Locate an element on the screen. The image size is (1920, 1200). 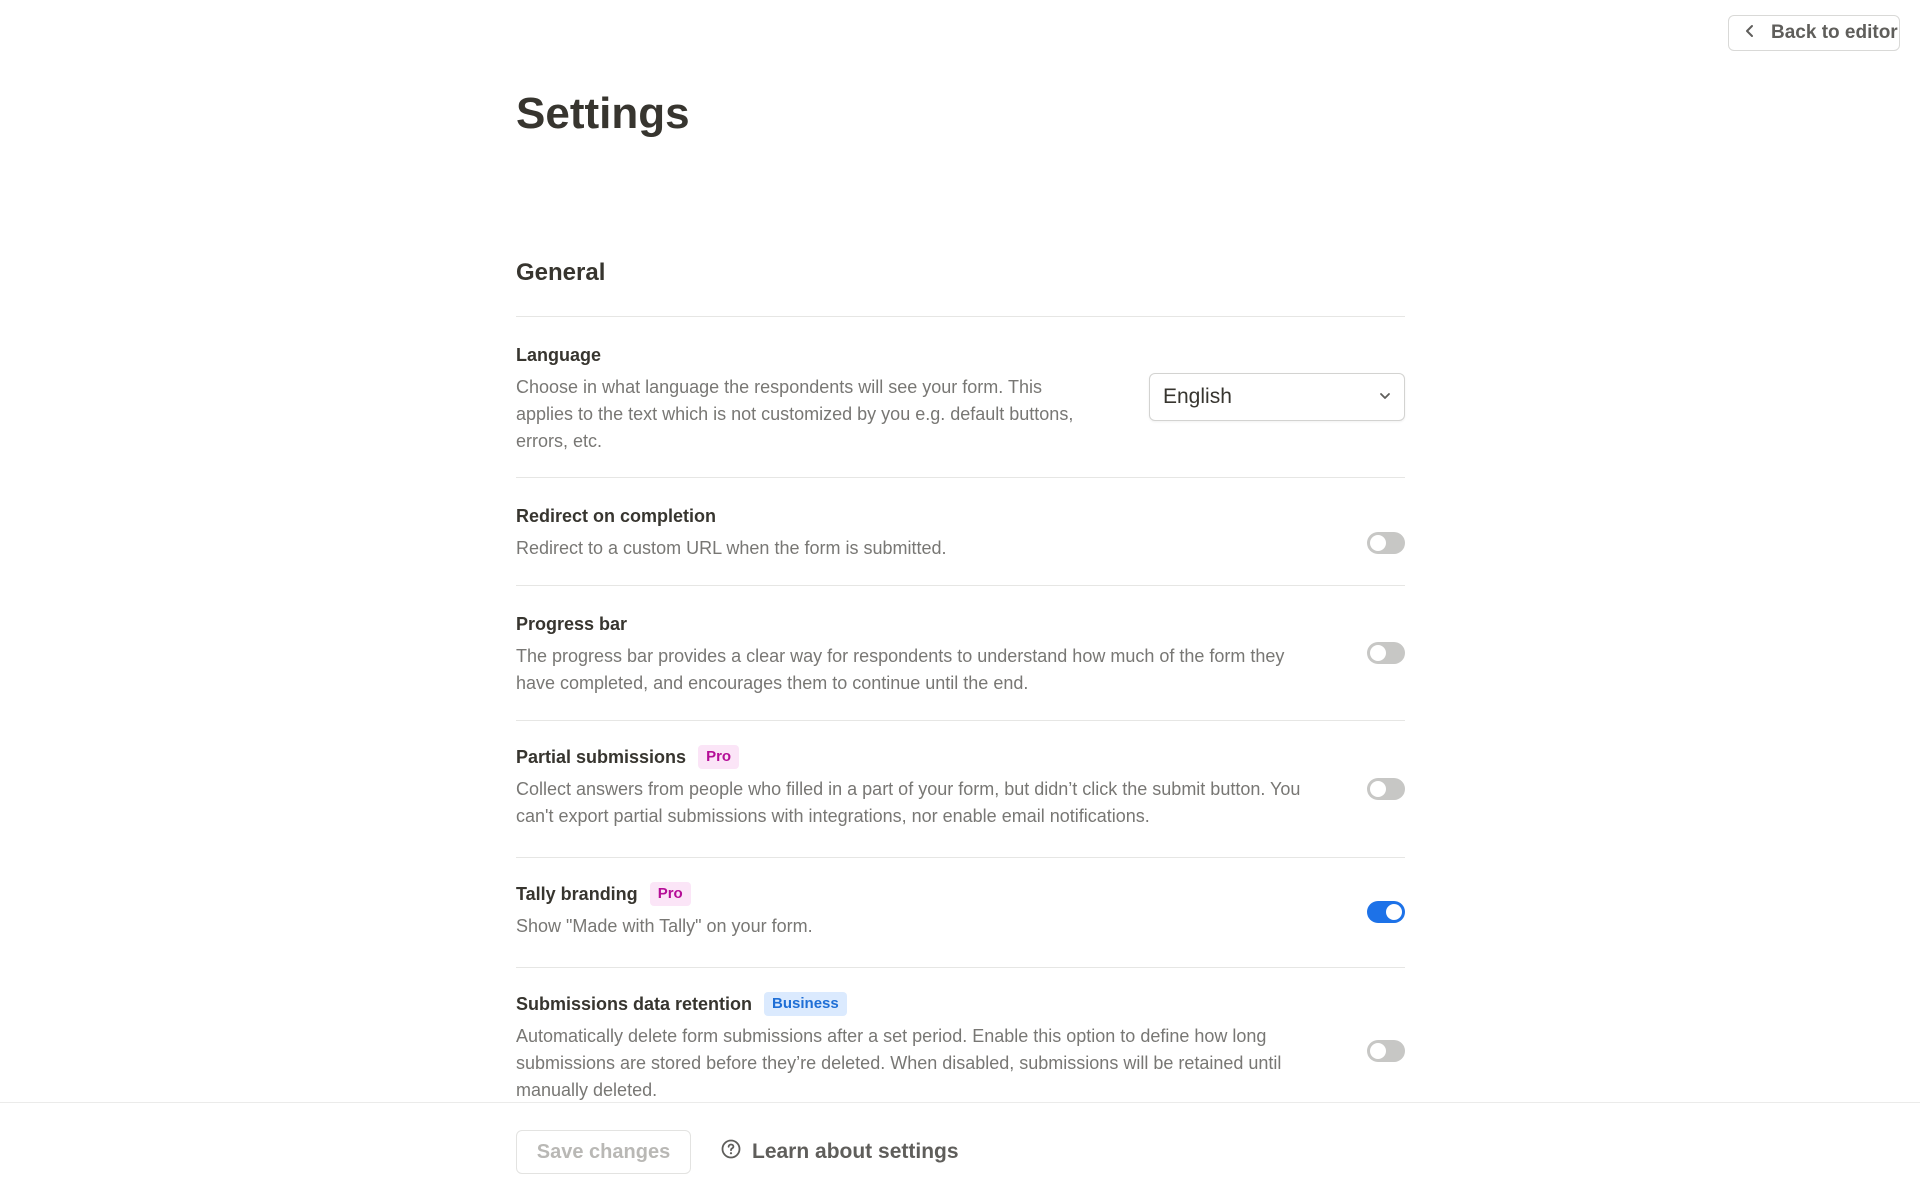
tally-branding-toggle is located at coordinates (1386, 912).